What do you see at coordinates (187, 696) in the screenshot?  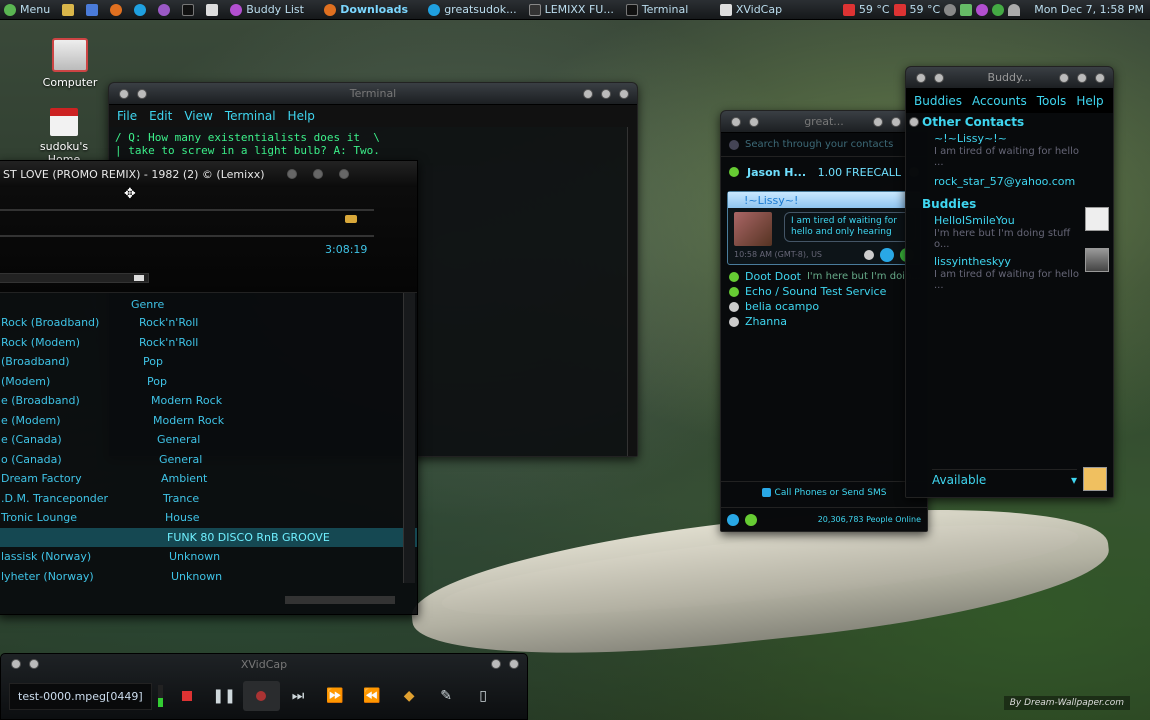 I see `stop-icon` at bounding box center [187, 696].